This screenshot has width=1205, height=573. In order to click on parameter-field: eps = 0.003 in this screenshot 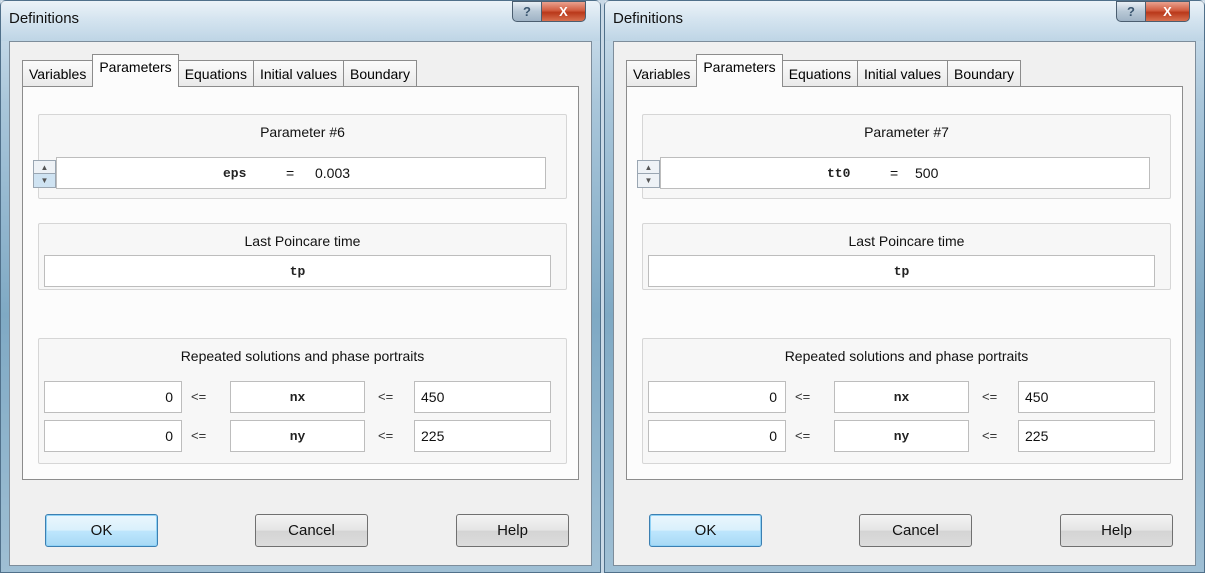, I will do `click(301, 173)`.